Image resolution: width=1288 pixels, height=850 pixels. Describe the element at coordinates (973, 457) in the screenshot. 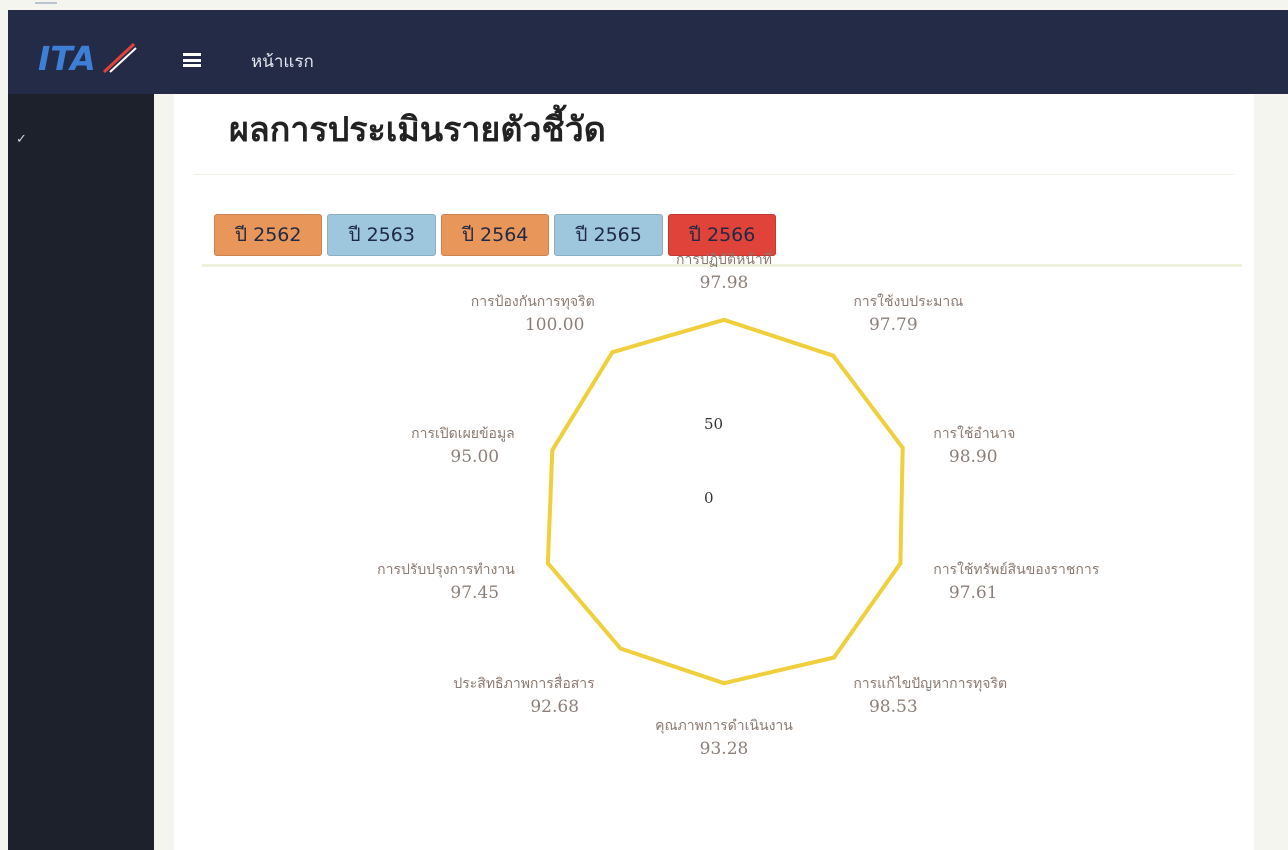

I see `radar-axis-value: 98.90` at that location.